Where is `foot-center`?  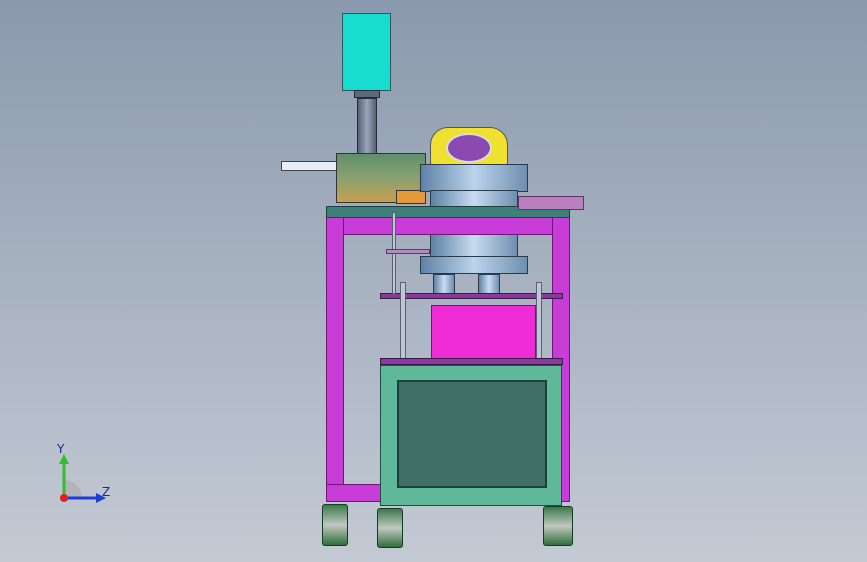
foot-center is located at coordinates (390, 528).